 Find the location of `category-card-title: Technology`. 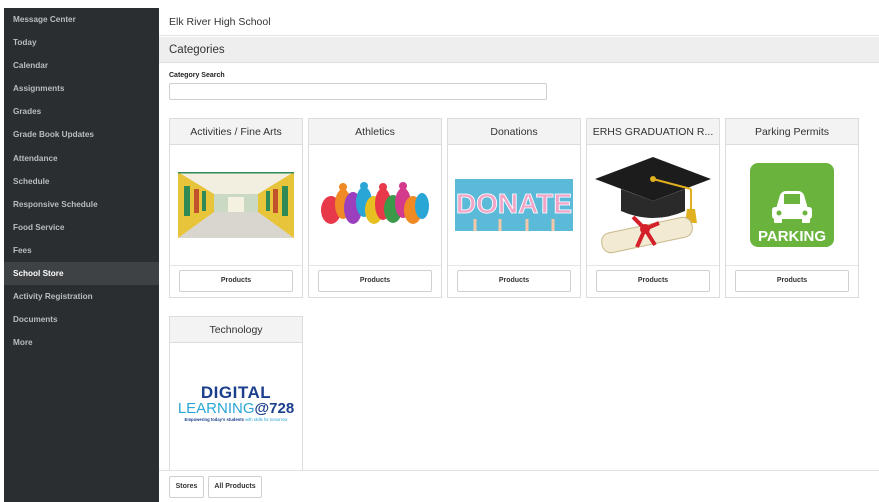

category-card-title: Technology is located at coordinates (236, 330).